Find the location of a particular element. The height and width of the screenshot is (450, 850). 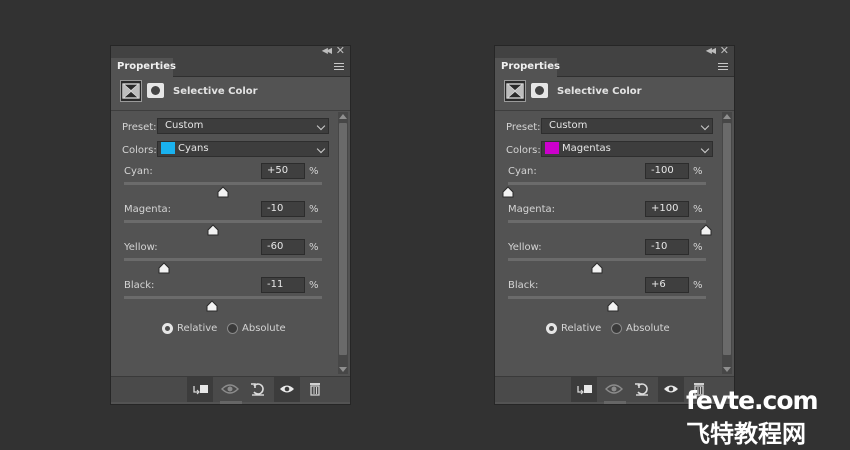

magenta-value-field: +100 is located at coordinates (667, 209).